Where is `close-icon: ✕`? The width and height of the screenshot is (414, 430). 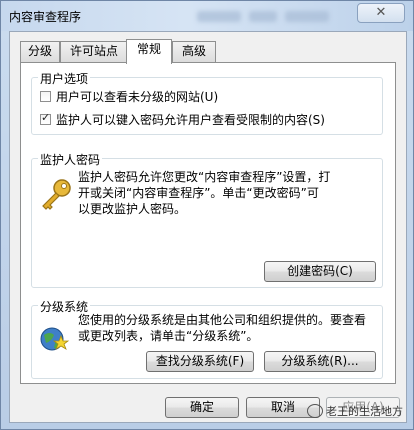
close-icon: ✕ is located at coordinates (381, 12).